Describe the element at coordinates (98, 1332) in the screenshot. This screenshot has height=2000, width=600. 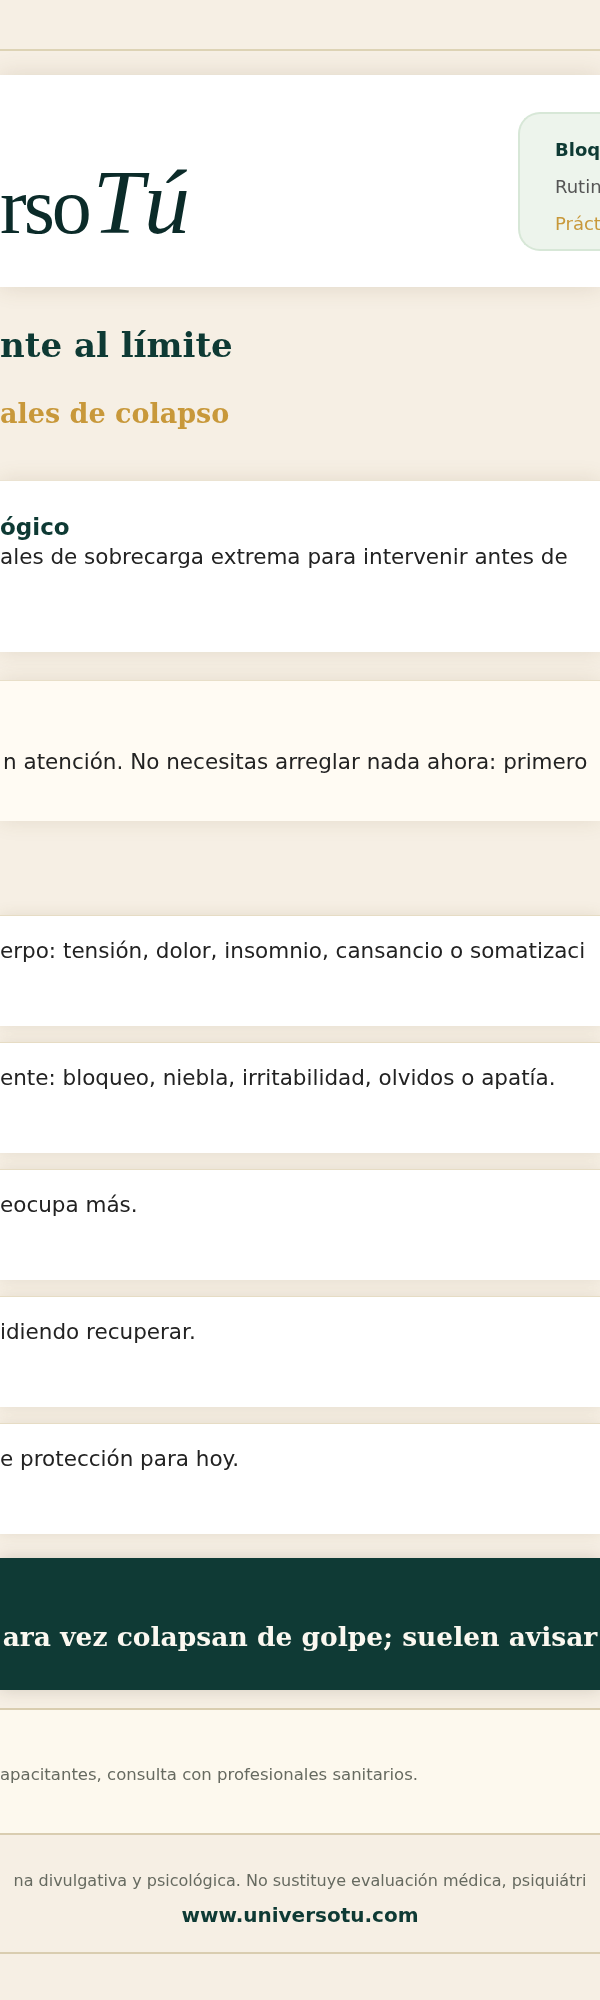
I see `signal-text: idiendo recuperar.` at that location.